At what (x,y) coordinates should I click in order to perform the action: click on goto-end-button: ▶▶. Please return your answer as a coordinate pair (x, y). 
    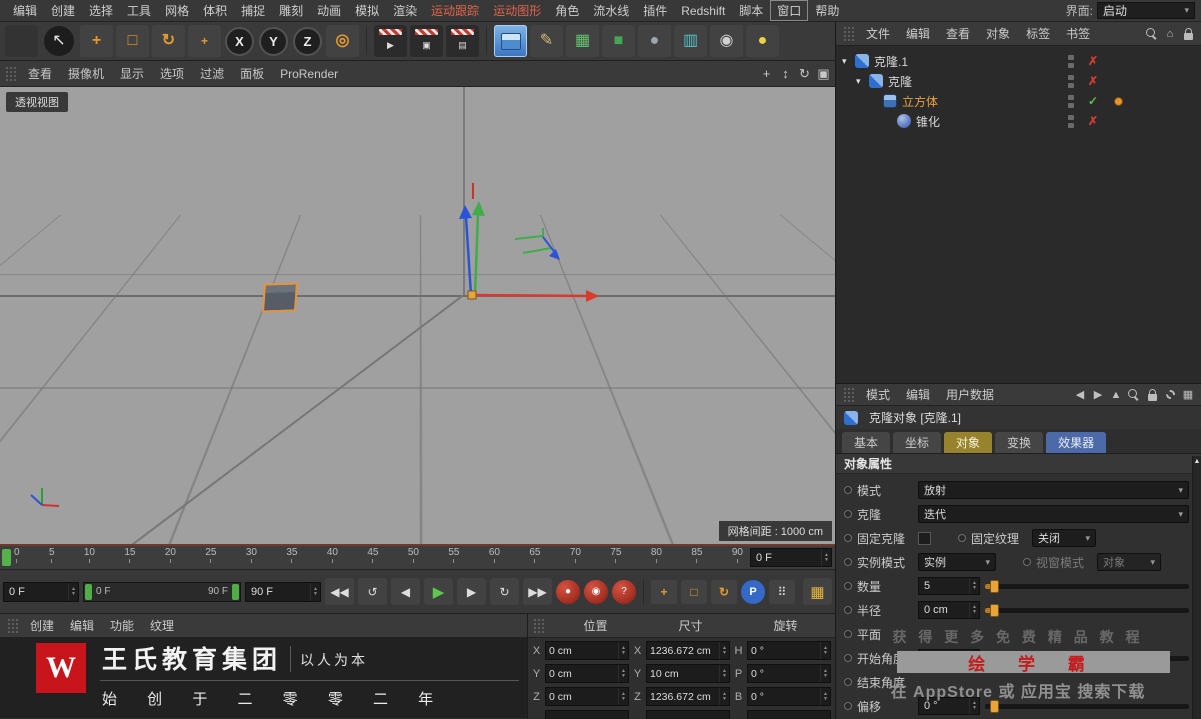
    Looking at the image, I should click on (537, 591).